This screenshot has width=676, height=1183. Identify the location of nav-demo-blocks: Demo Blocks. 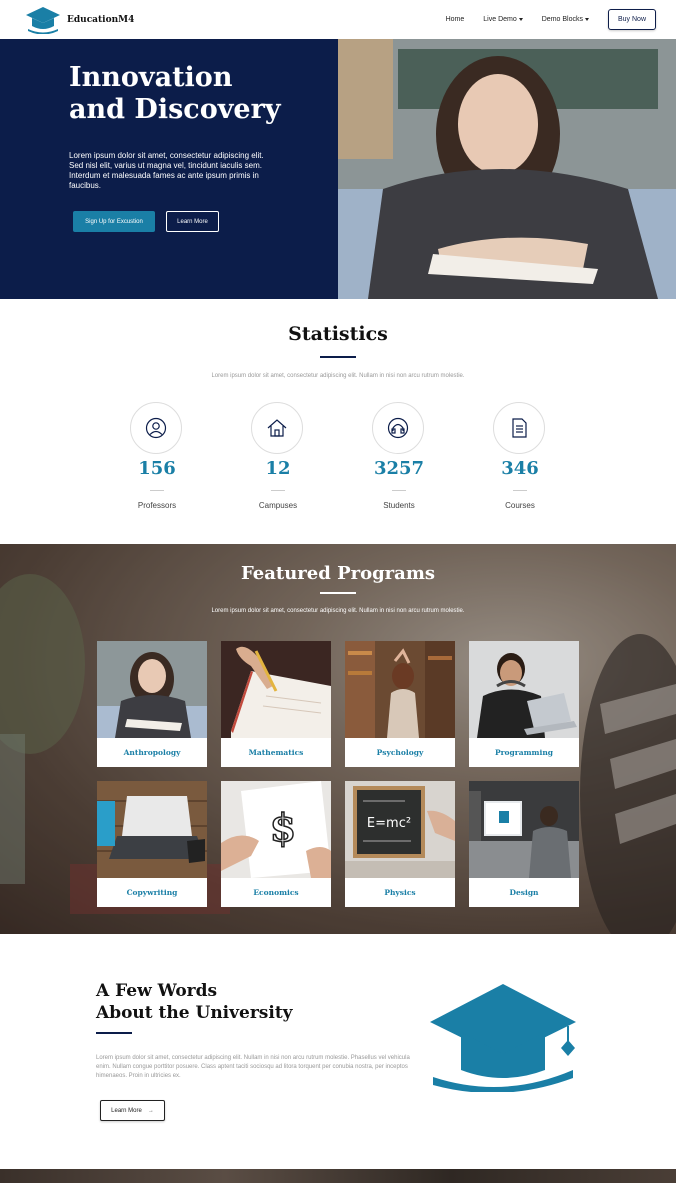
(565, 19).